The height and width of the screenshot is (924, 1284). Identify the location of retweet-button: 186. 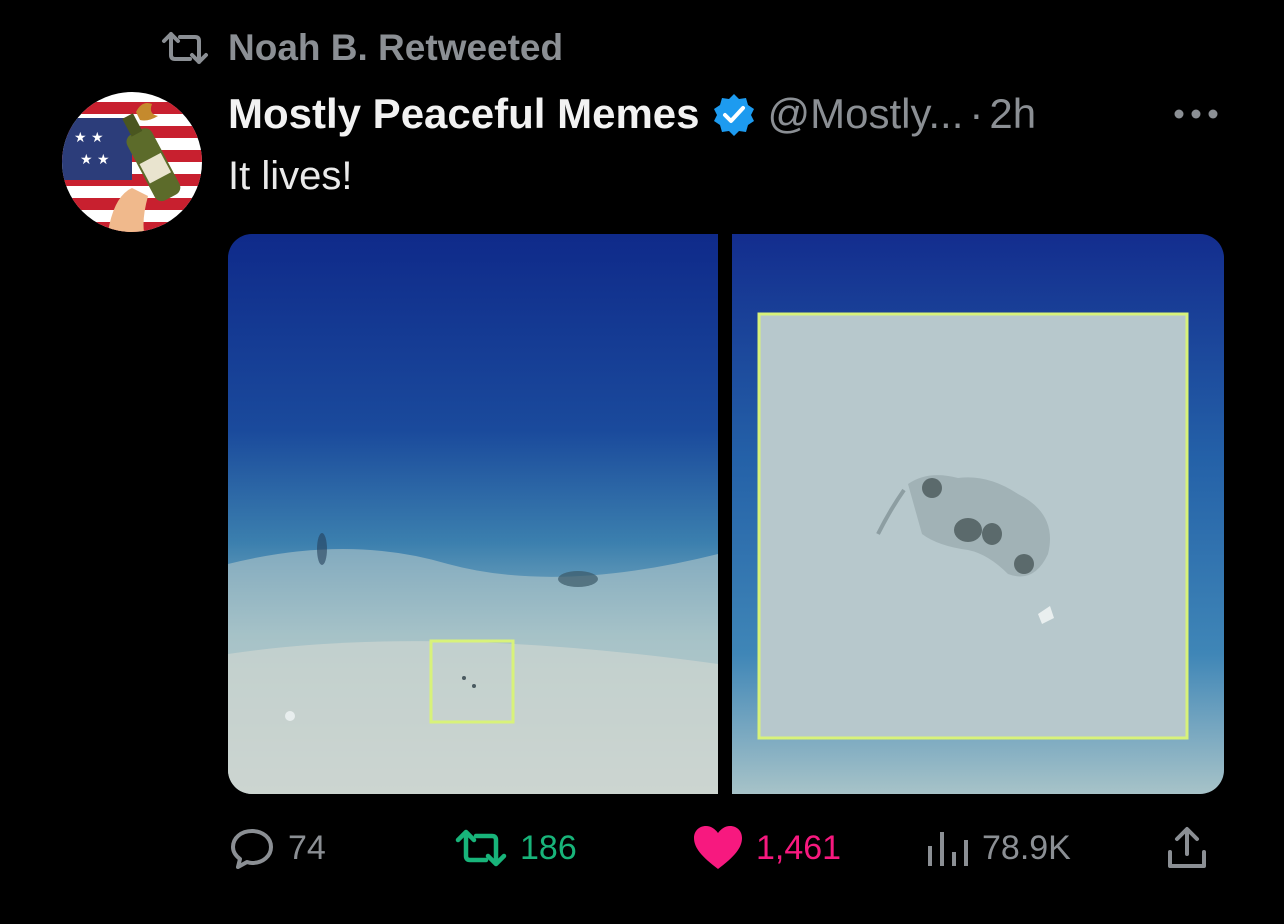
(515, 848).